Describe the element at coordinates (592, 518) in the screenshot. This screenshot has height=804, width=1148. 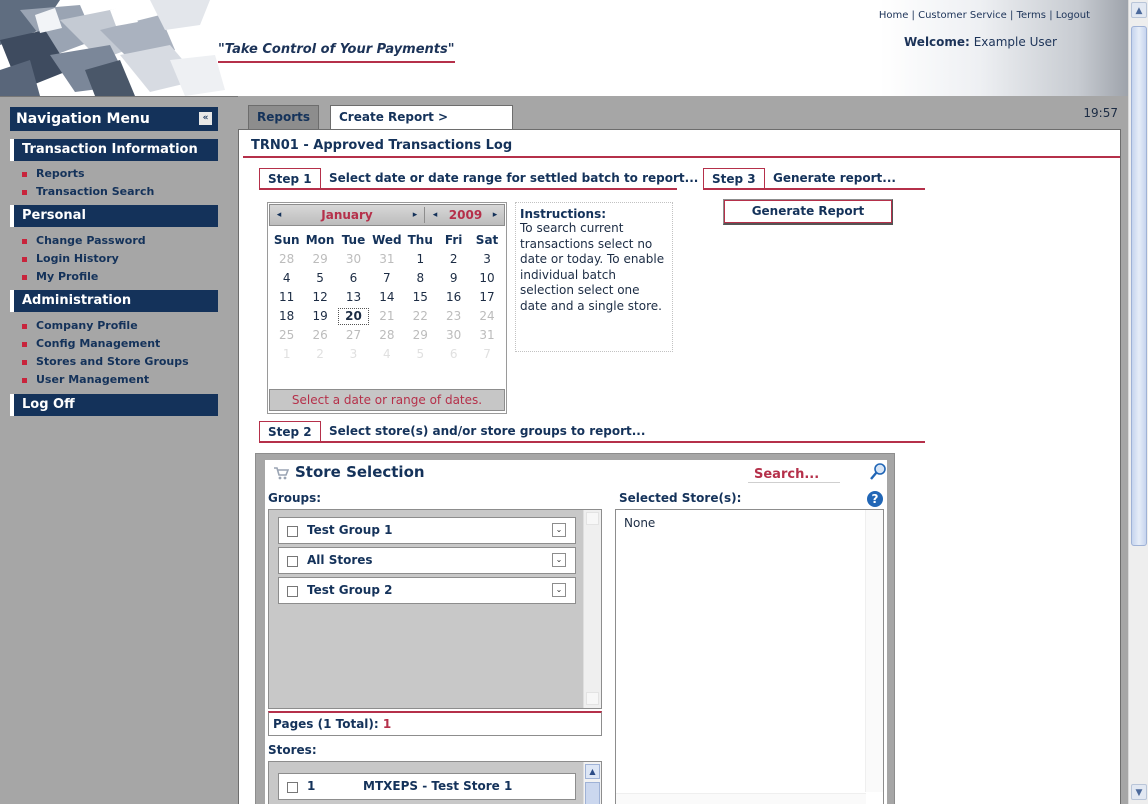
I see `scroll-up-icon` at that location.